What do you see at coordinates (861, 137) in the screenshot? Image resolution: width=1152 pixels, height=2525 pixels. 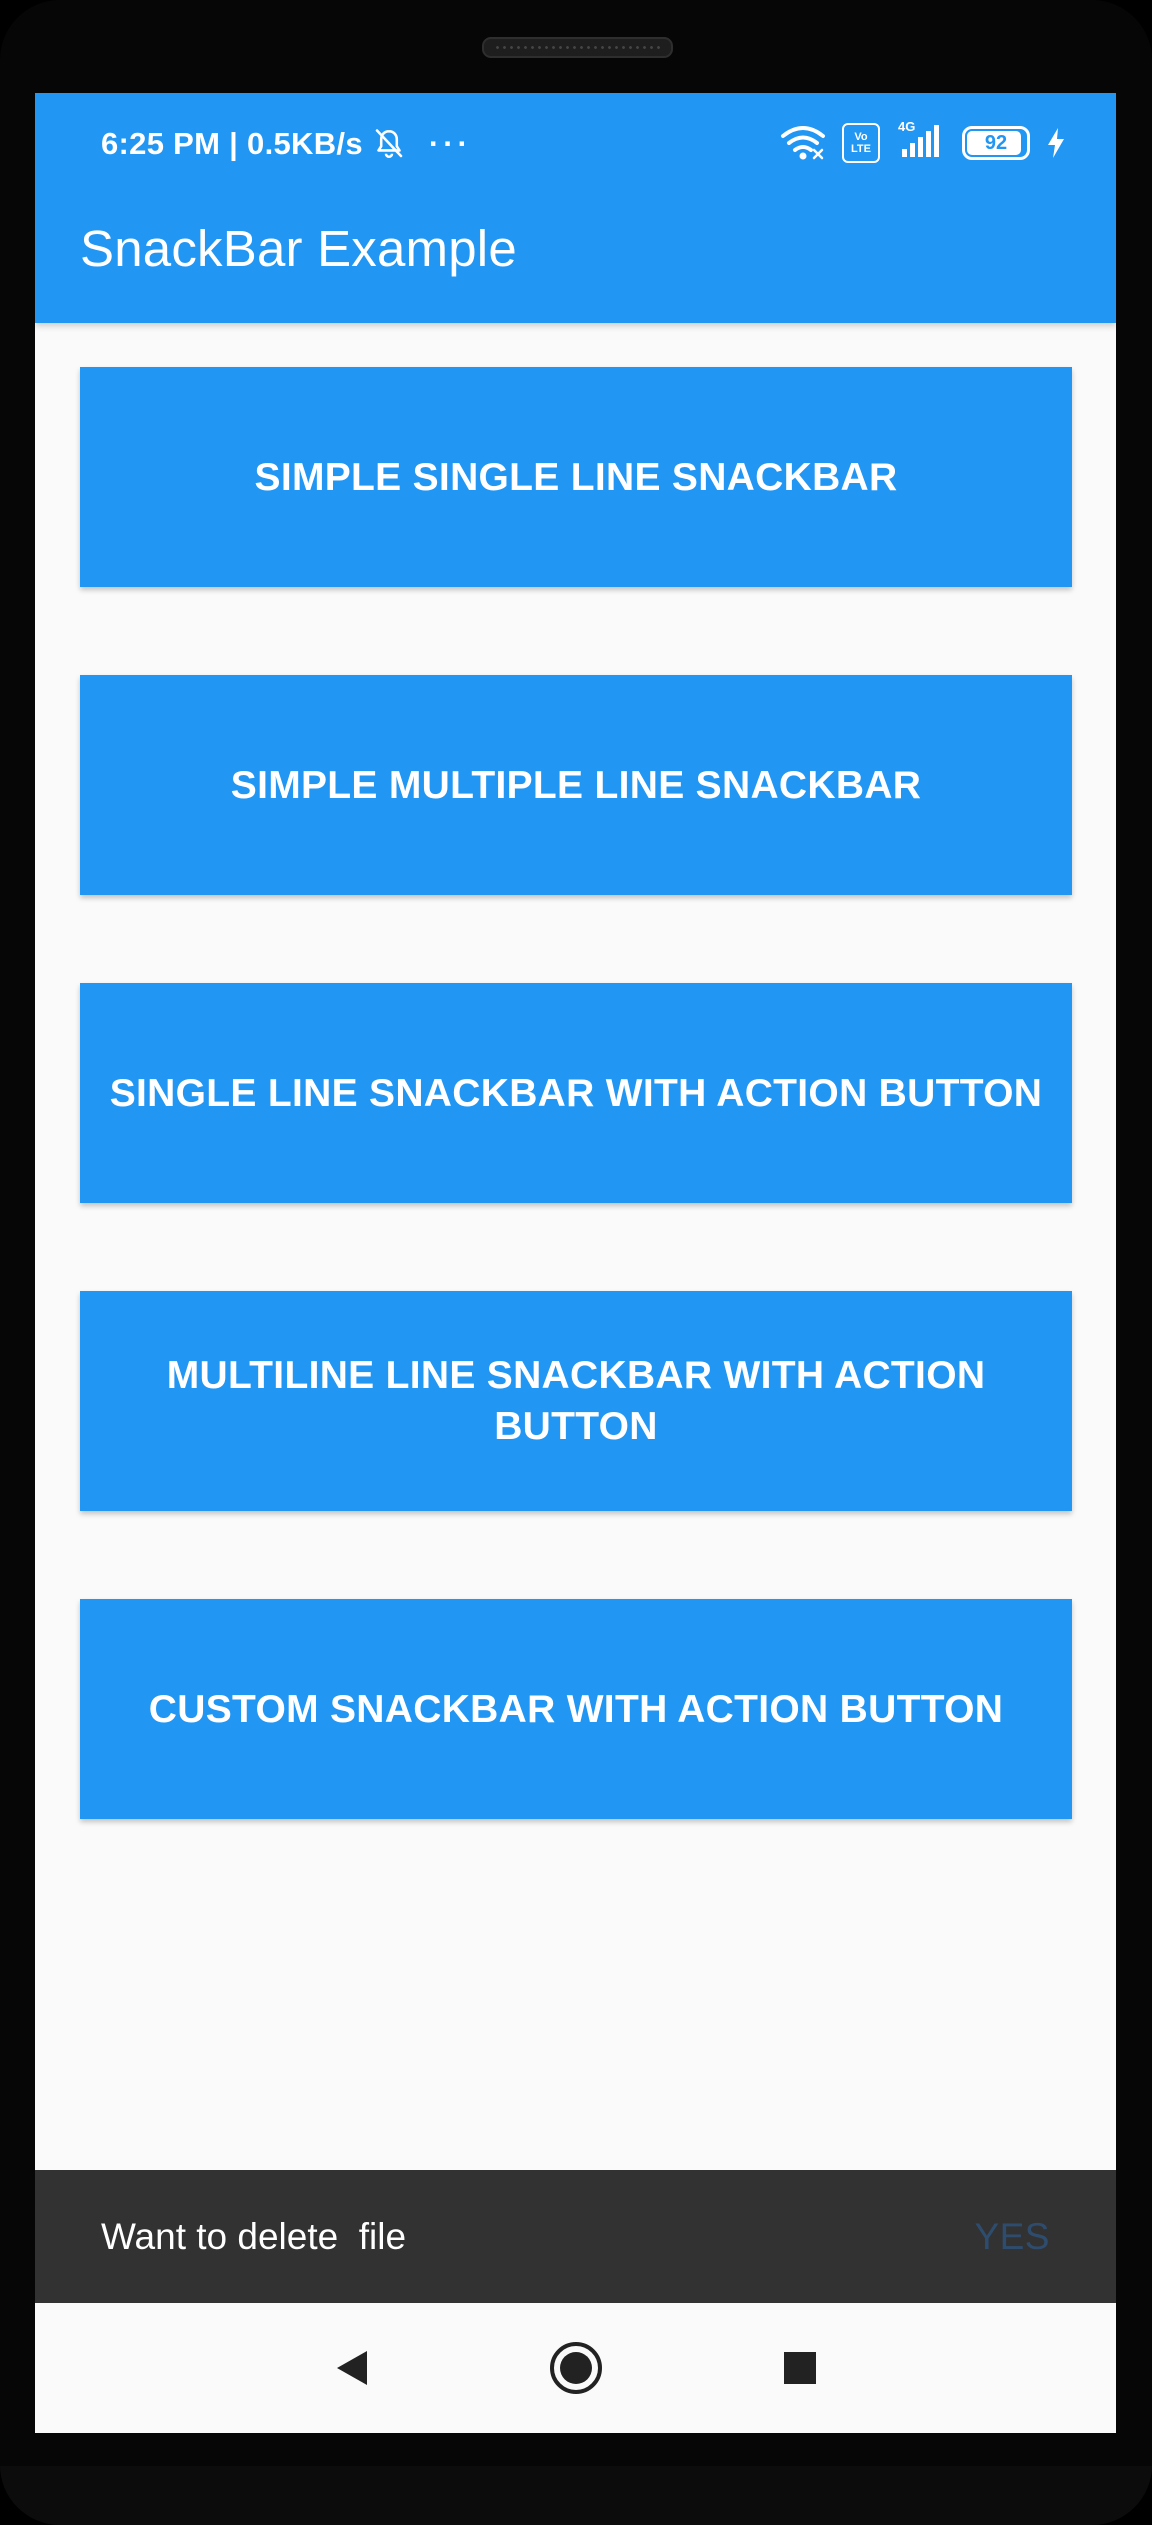 I see `volte-line1: Vo` at bounding box center [861, 137].